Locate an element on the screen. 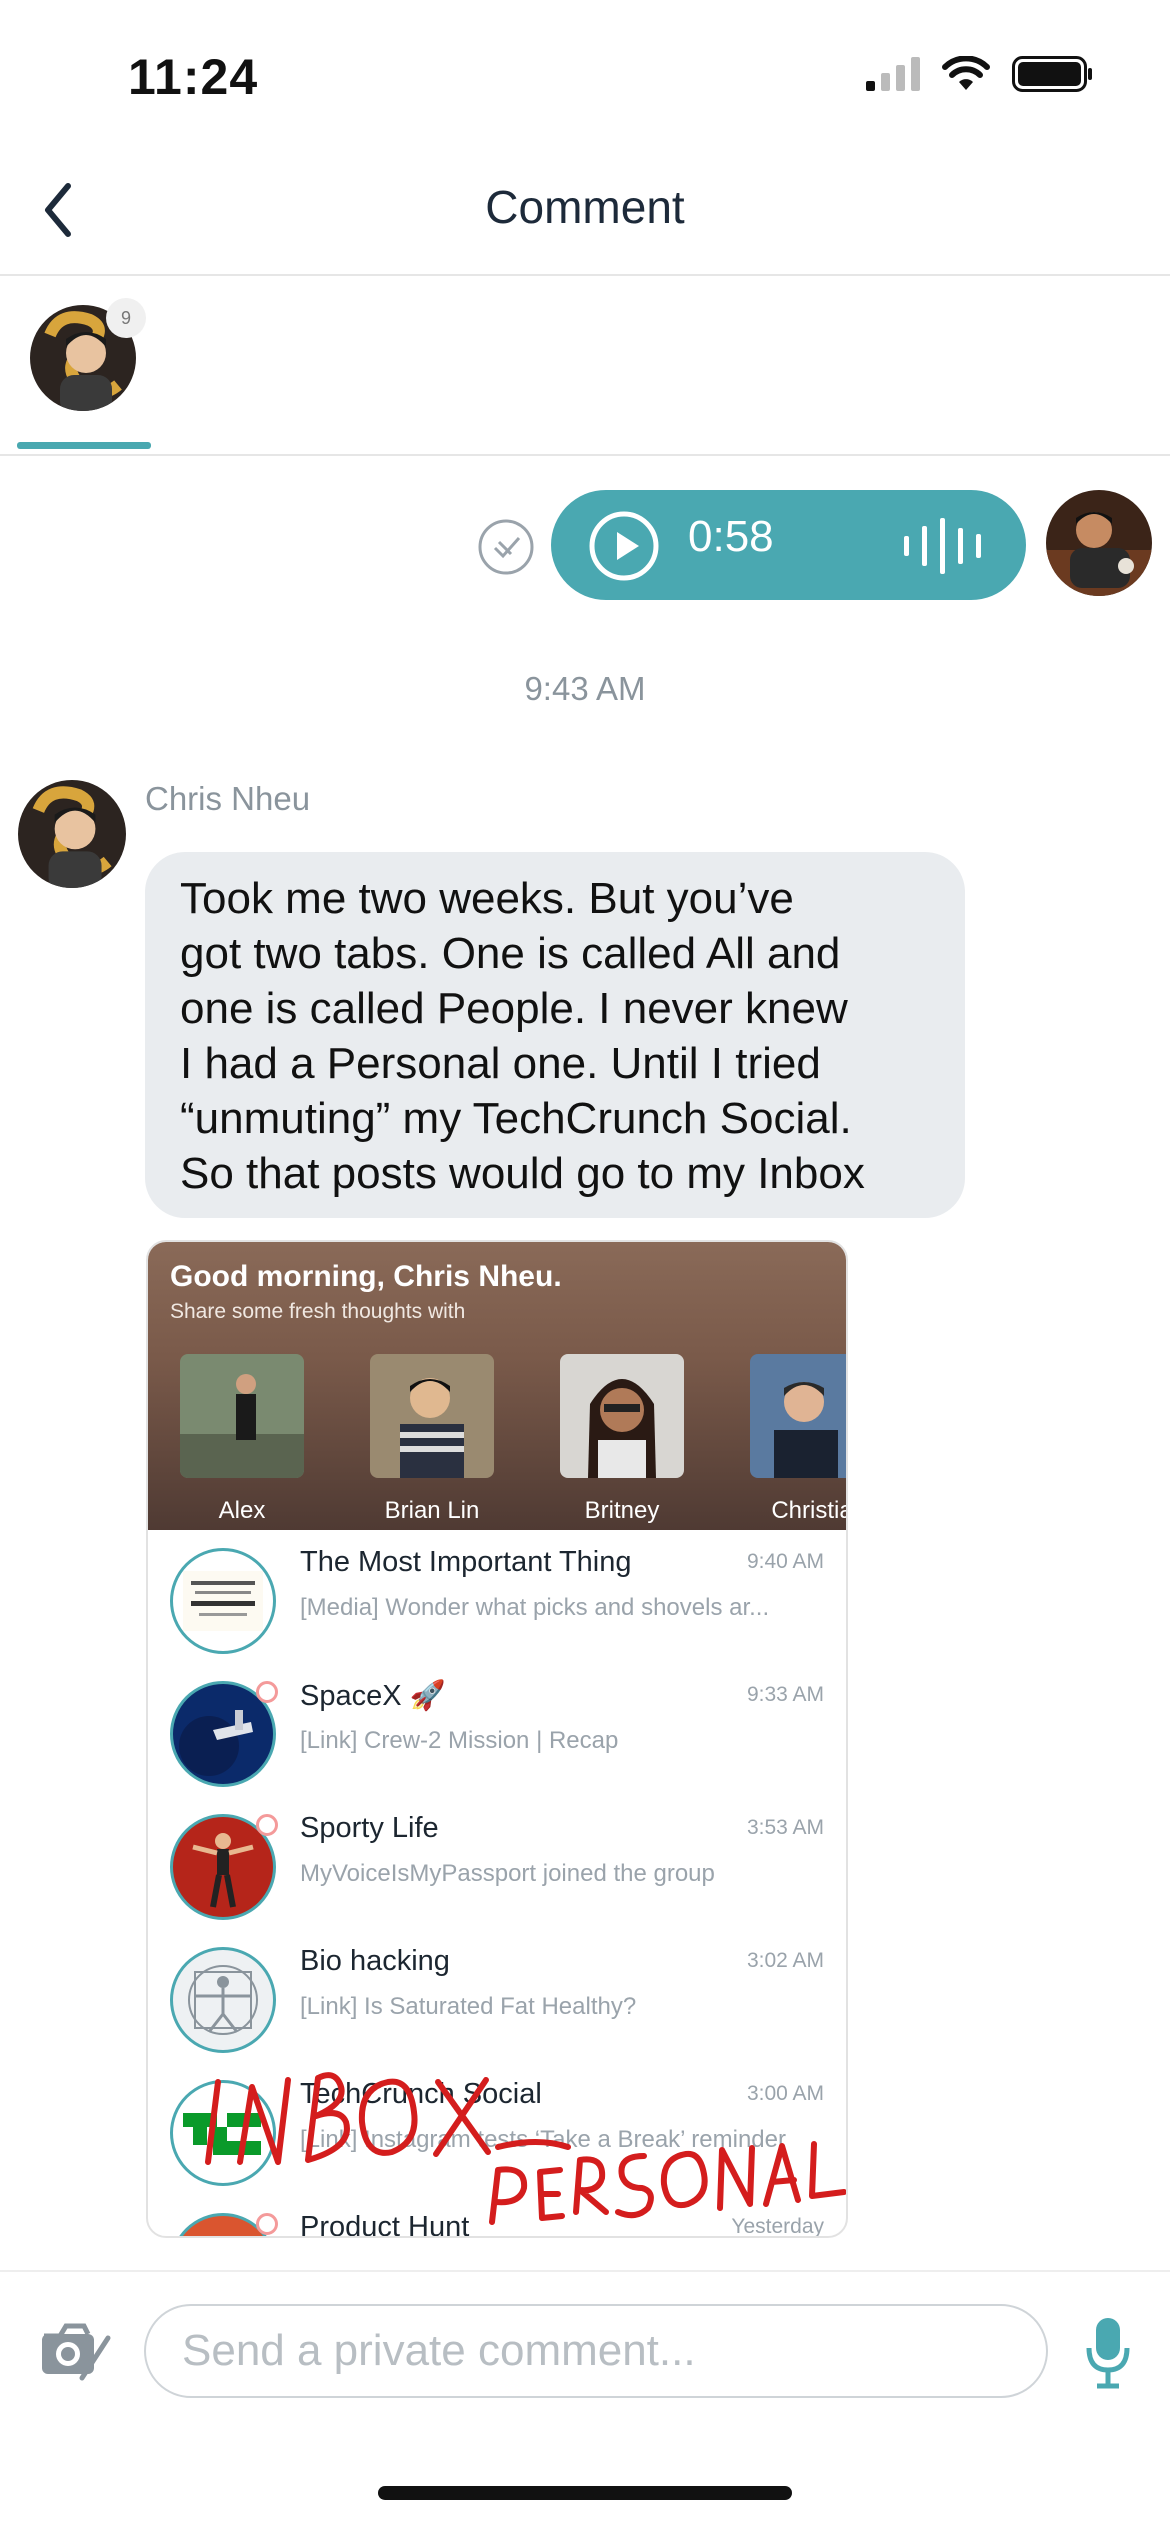 This screenshot has width=1170, height=2532. sent-check-icon is located at coordinates (506, 547).